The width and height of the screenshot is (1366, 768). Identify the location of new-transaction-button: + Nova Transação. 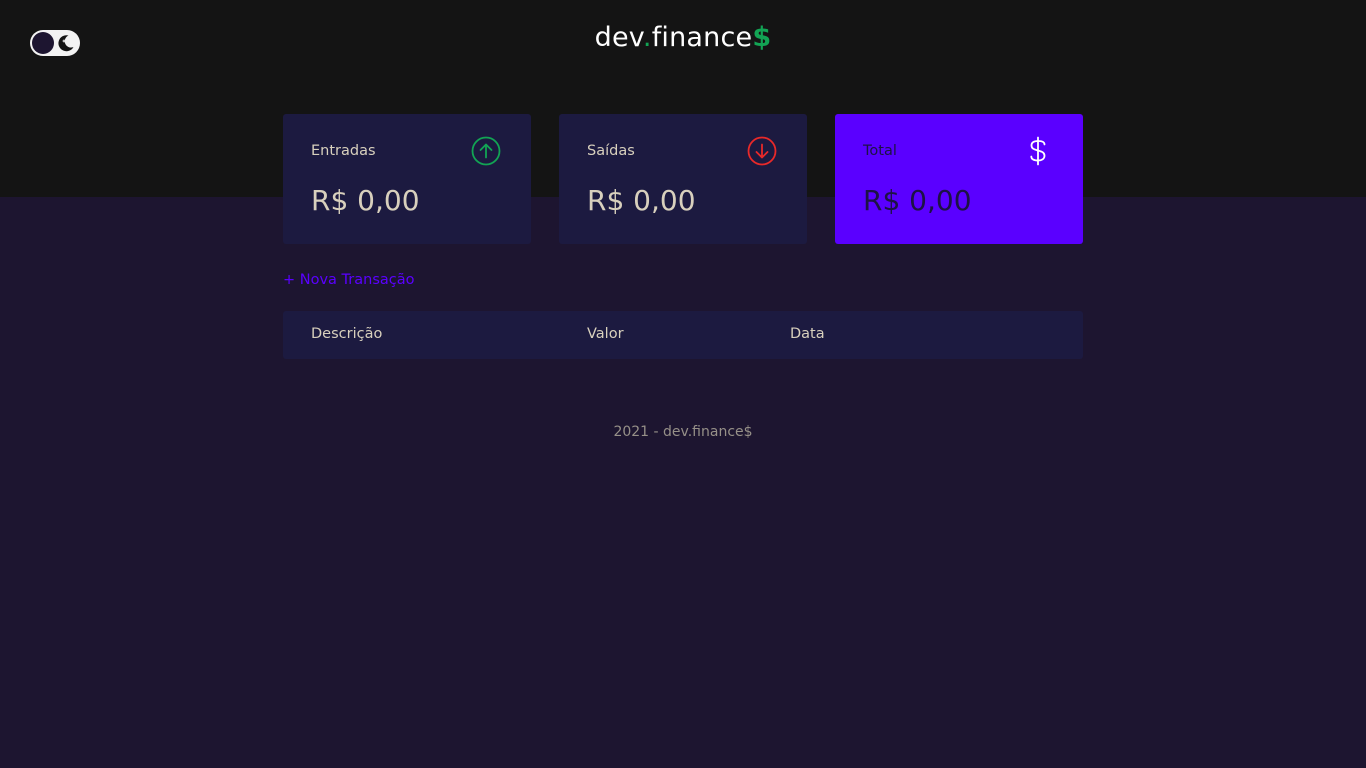
(348, 280).